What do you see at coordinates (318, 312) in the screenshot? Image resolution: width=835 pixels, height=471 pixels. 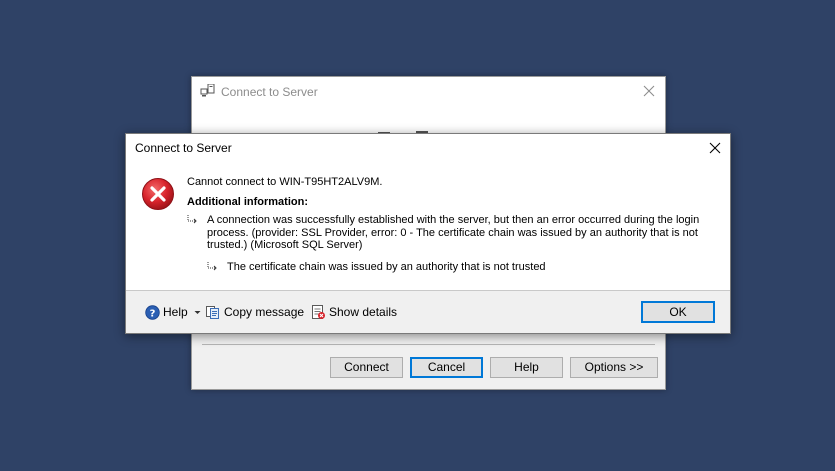 I see `details-icon` at bounding box center [318, 312].